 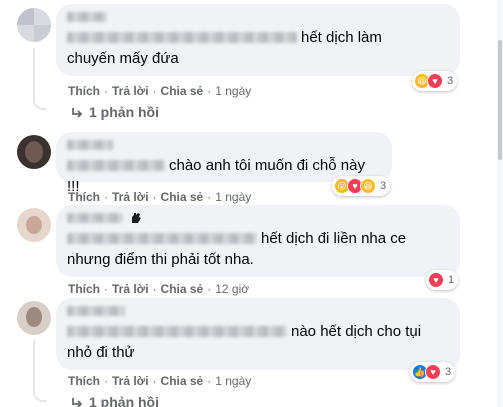 I want to click on comment-bubble: nào hết dịch cho tụi nhỏ đi thử, so click(x=258, y=334).